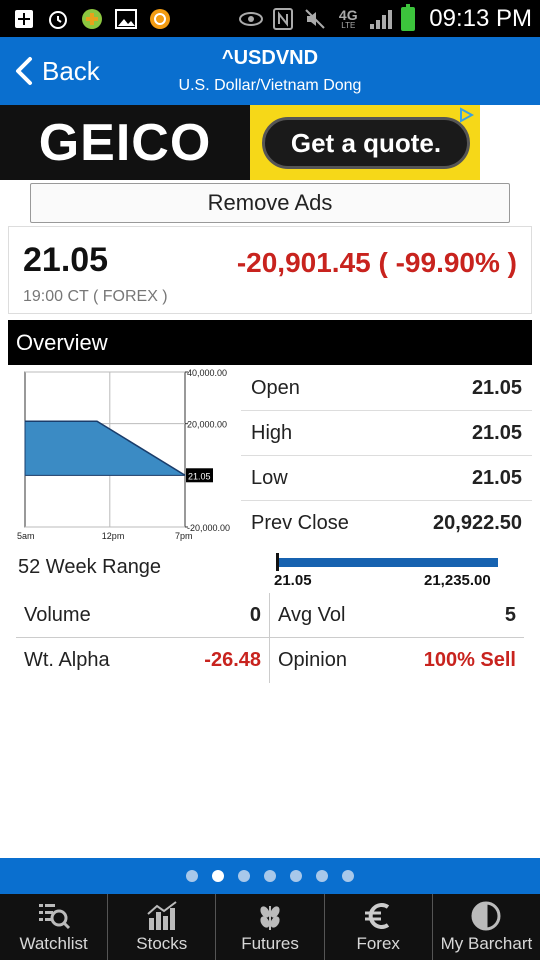  Describe the element at coordinates (207, 425) in the screenshot. I see `chart-y-tick-label: 20,000.00` at that location.